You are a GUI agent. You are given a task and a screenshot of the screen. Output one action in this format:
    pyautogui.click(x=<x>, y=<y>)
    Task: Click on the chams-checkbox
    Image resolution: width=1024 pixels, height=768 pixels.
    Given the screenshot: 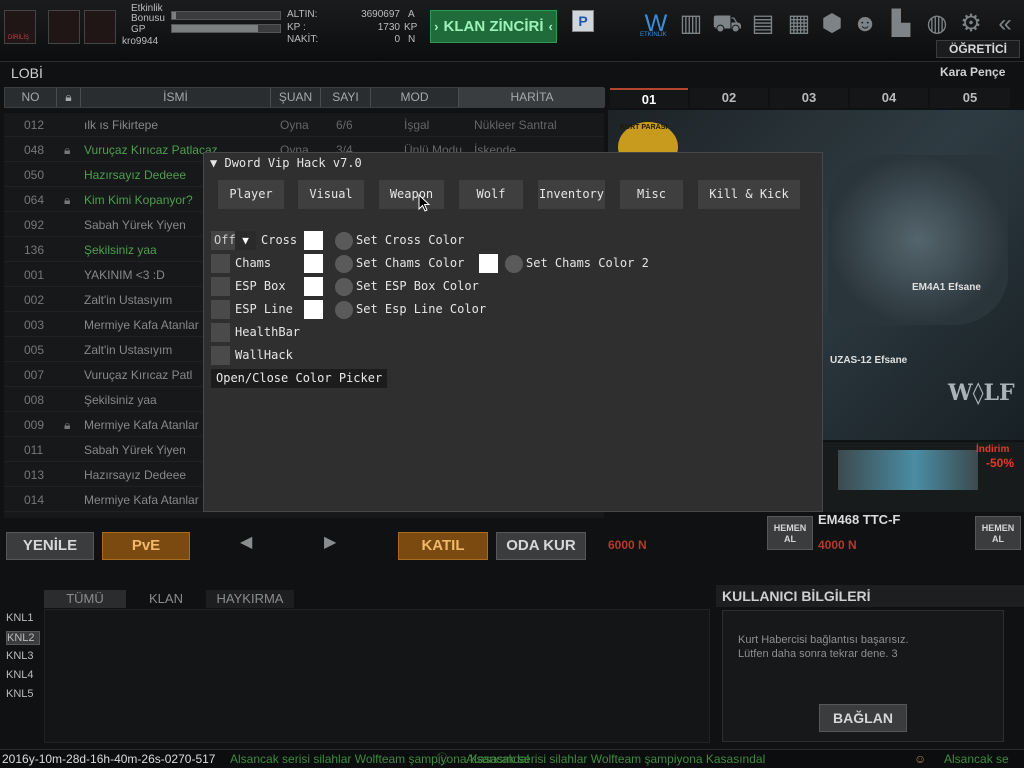 What is the action you would take?
    pyautogui.click(x=220, y=263)
    